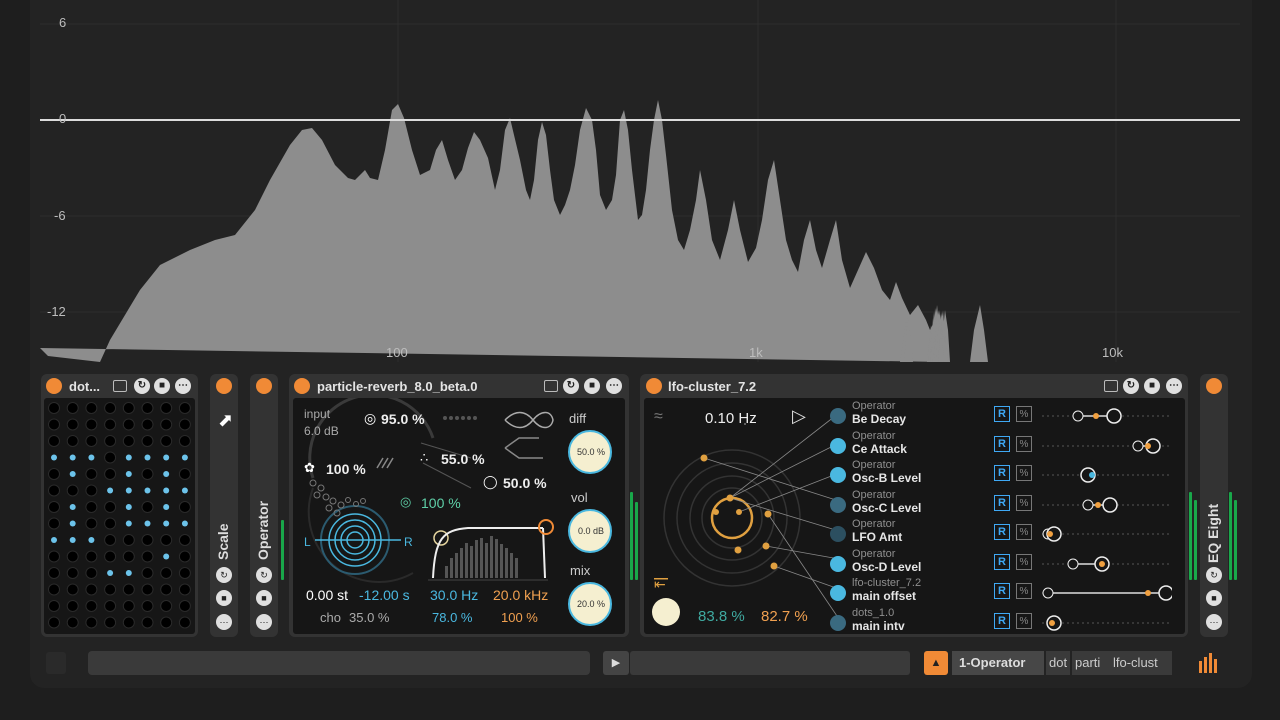 Image resolution: width=1280 pixels, height=720 pixels. Describe the element at coordinates (1092, 663) in the screenshot. I see `chain-tab: parti` at that location.